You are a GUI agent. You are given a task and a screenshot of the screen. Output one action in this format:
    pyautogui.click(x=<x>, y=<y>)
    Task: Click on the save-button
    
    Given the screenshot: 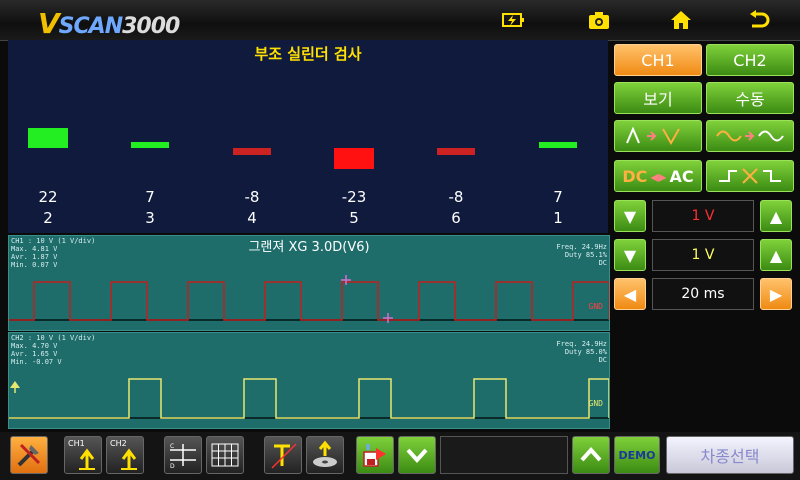 What is the action you would take?
    pyautogui.click(x=375, y=455)
    